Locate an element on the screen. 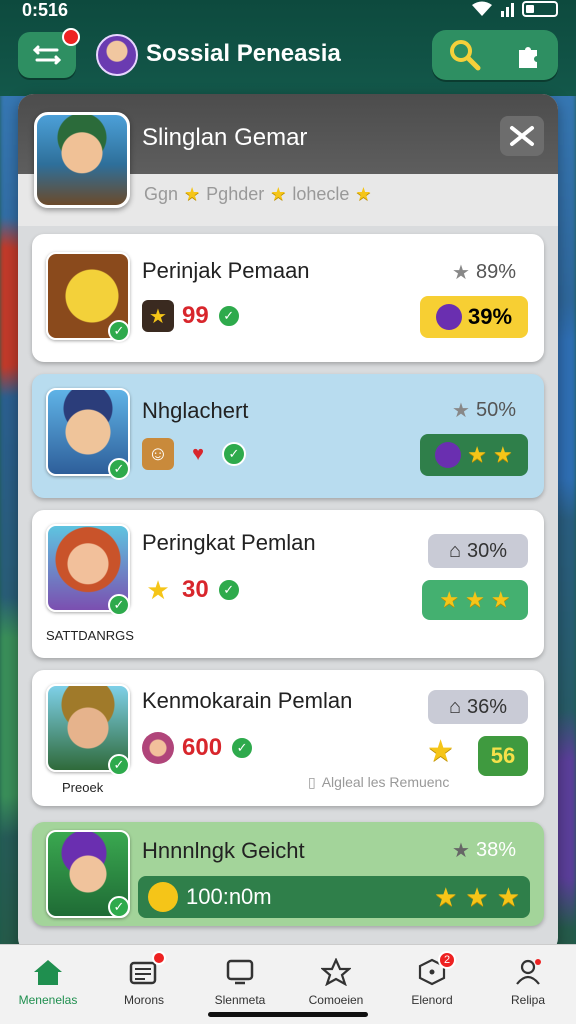 The height and width of the screenshot is (1024, 576). search-icon is located at coordinates (465, 55).